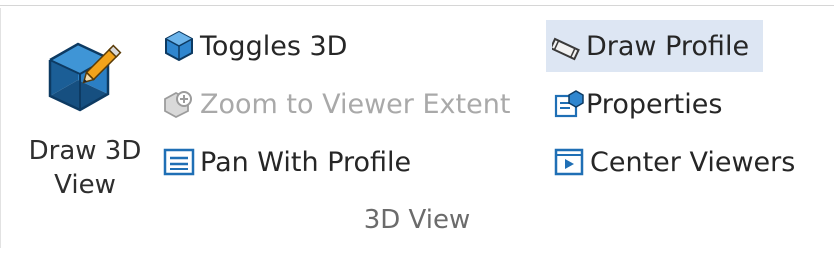 This screenshot has height=256, width=834. What do you see at coordinates (654, 104) in the screenshot?
I see `properties-label: Properties` at bounding box center [654, 104].